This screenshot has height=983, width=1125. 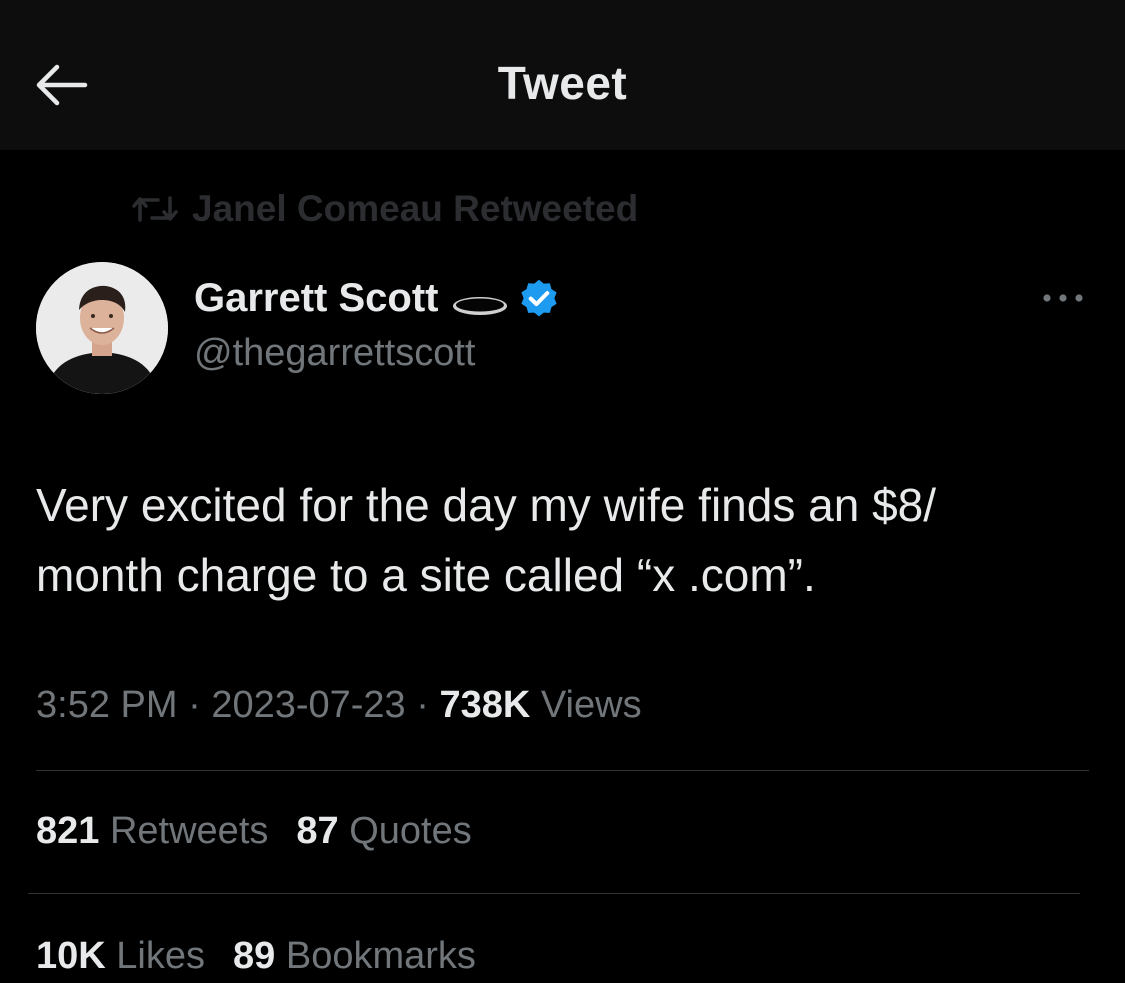 I want to click on quotes-count: 87, so click(x=317, y=831).